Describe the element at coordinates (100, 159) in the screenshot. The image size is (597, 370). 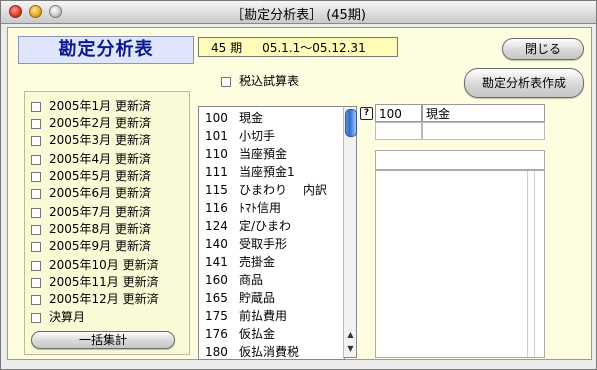
I see `month-label: 2005年4月 更新済` at that location.